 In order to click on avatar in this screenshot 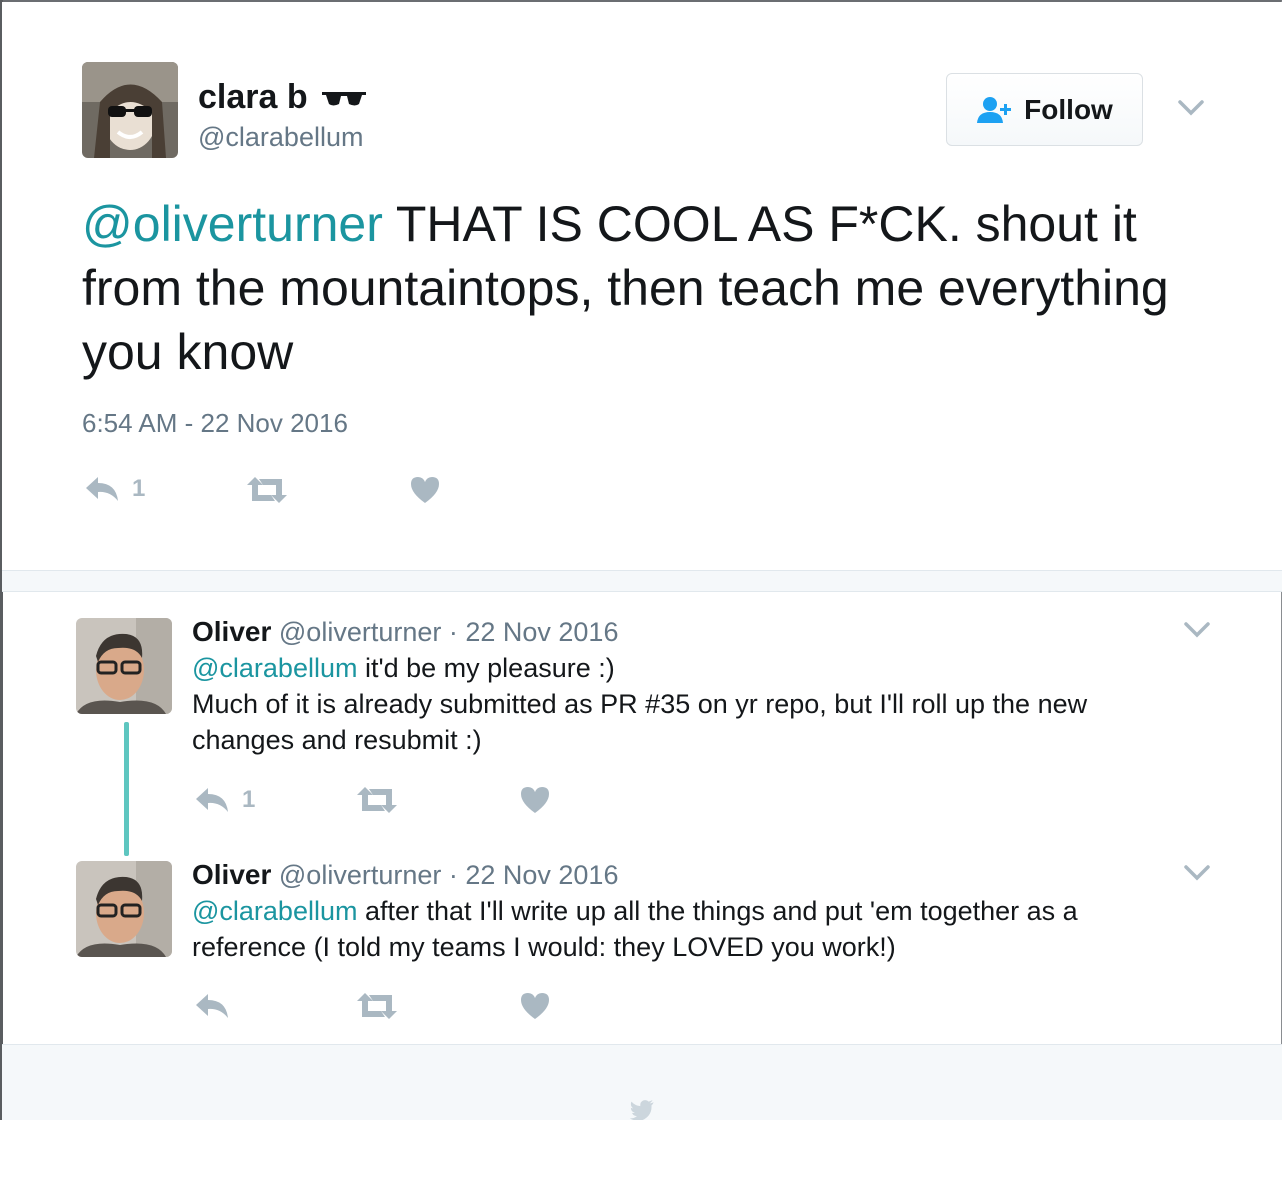, I will do `click(130, 110)`.